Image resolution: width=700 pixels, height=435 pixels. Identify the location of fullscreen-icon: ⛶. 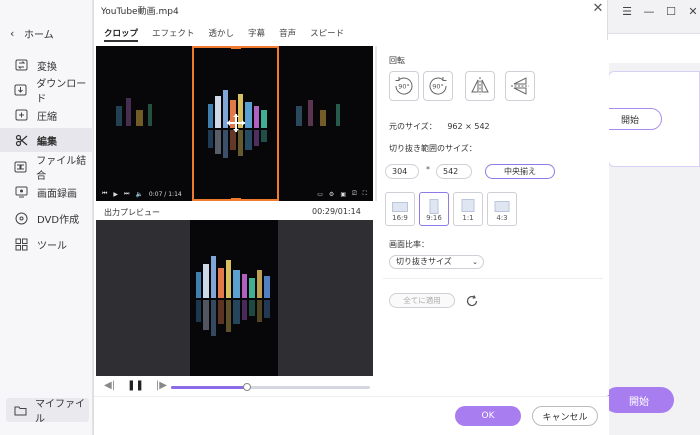
(365, 194).